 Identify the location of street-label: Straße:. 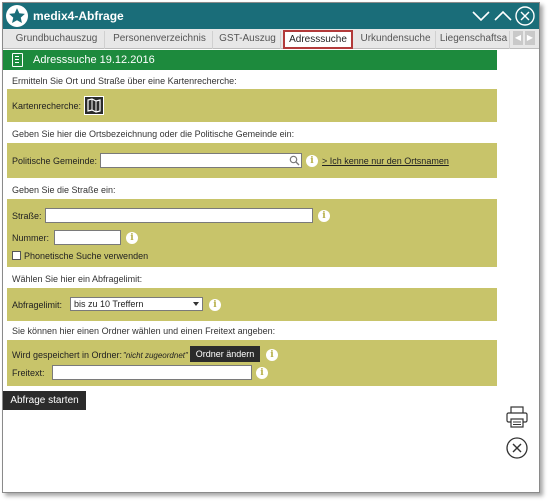
(27, 216).